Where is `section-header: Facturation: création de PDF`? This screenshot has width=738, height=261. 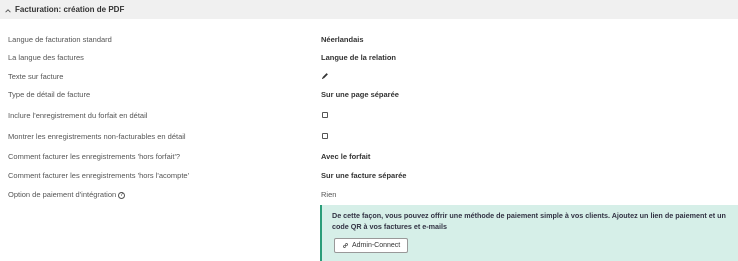
section-header: Facturation: création de PDF is located at coordinates (369, 9).